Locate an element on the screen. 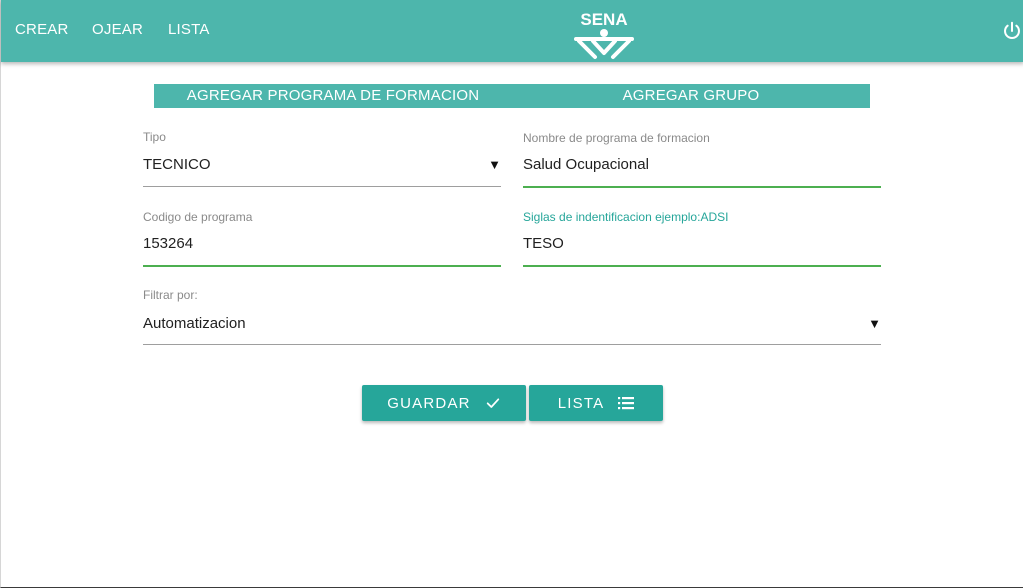 The height and width of the screenshot is (588, 1023). tab-agregar-programa: AGREGAR PROGRAMA DE FORMACION is located at coordinates (333, 96).